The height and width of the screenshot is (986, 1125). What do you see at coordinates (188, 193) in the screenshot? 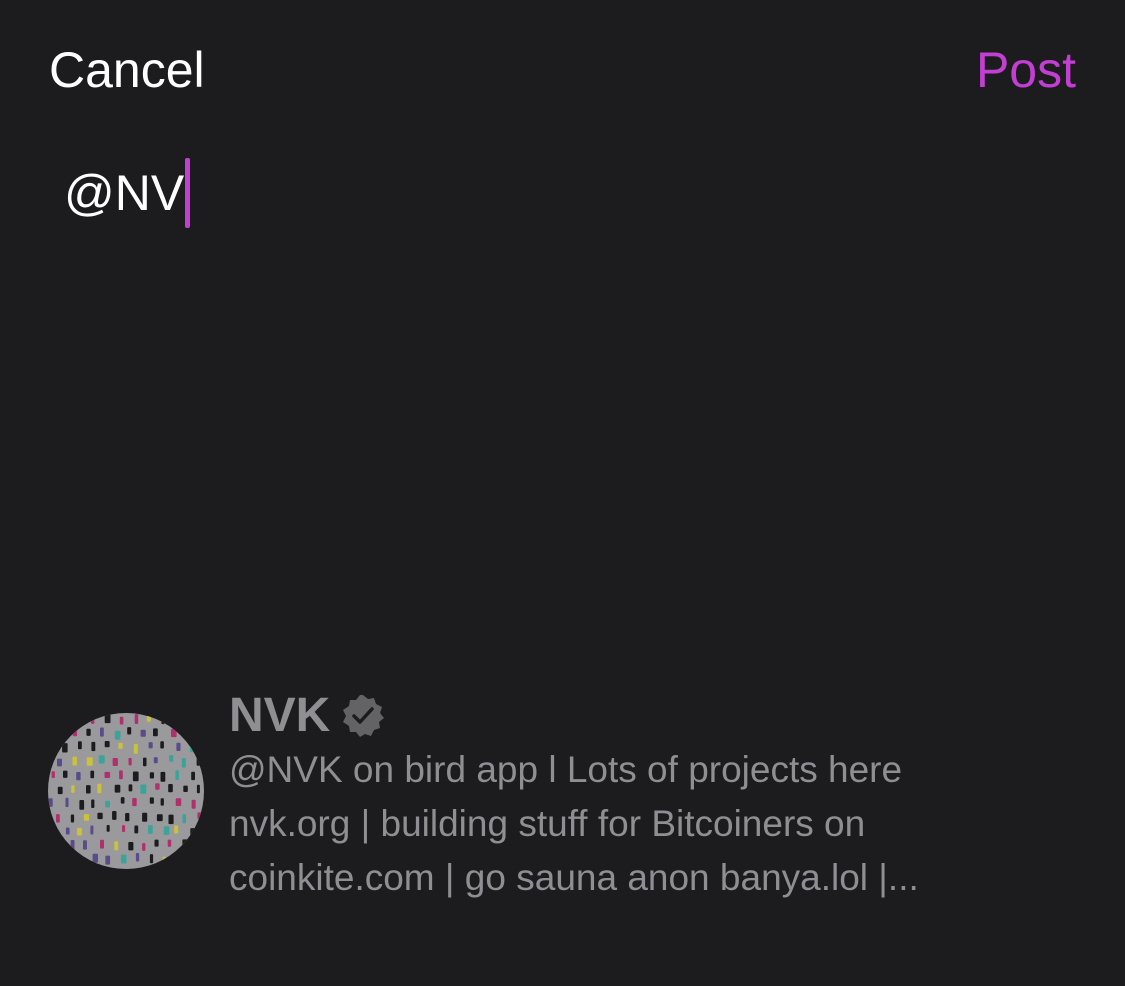
I see `text-cursor` at bounding box center [188, 193].